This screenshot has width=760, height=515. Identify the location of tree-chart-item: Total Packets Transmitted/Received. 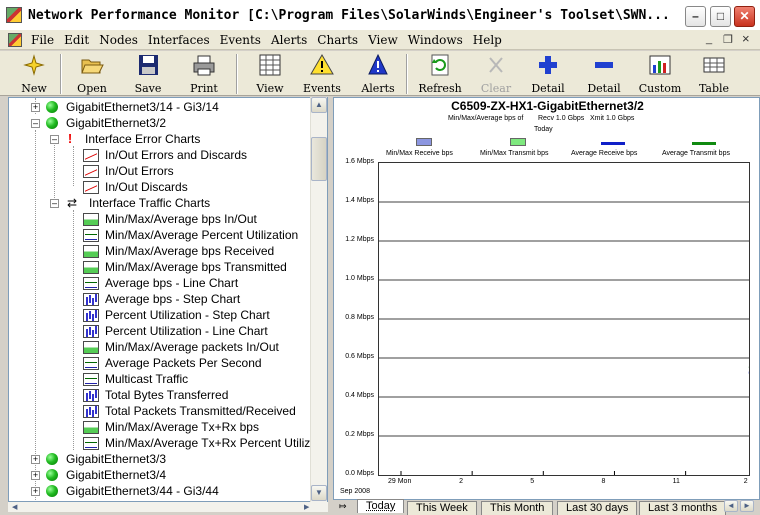
(189, 411).